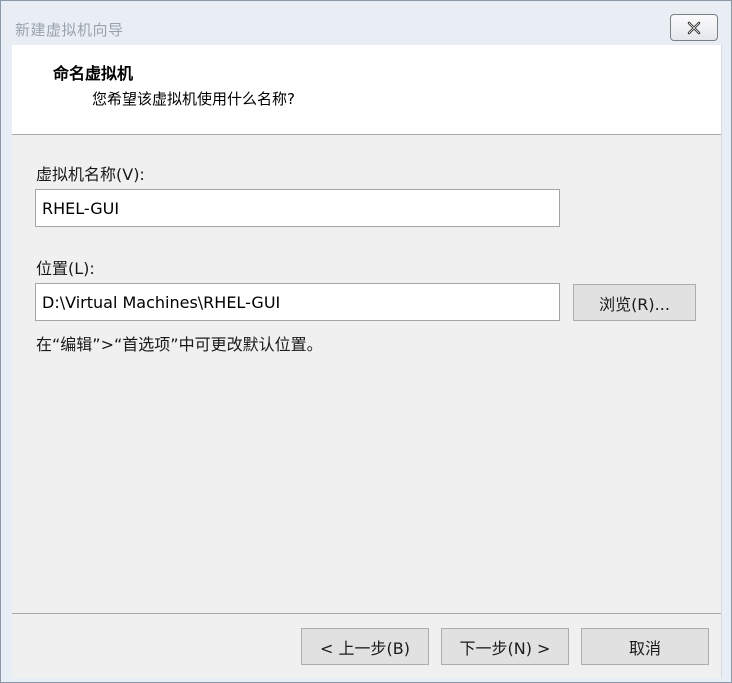 This screenshot has height=683, width=732. I want to click on title-bar: 新建虚拟机向导, so click(366, 23).